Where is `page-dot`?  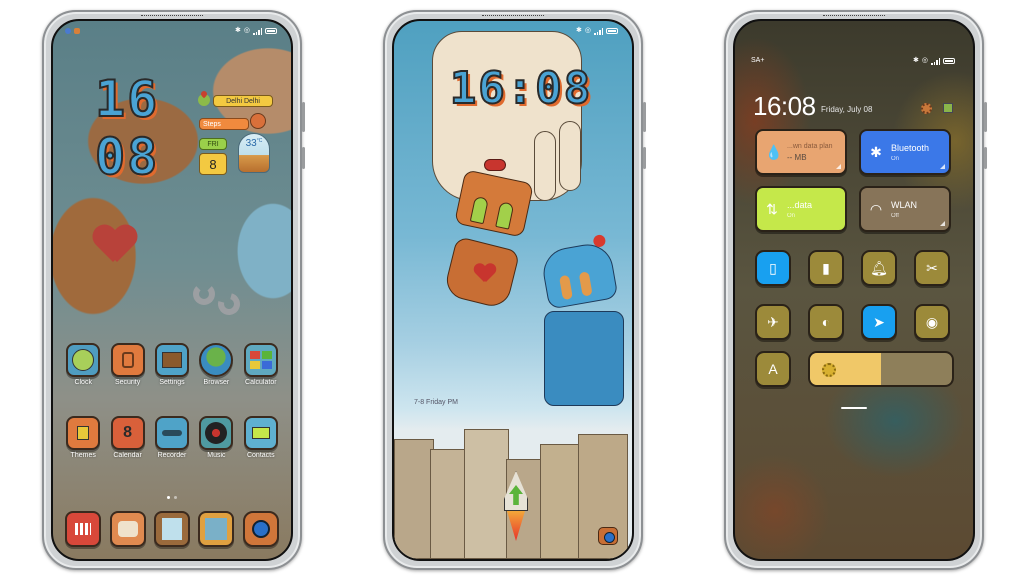 page-dot is located at coordinates (175, 497).